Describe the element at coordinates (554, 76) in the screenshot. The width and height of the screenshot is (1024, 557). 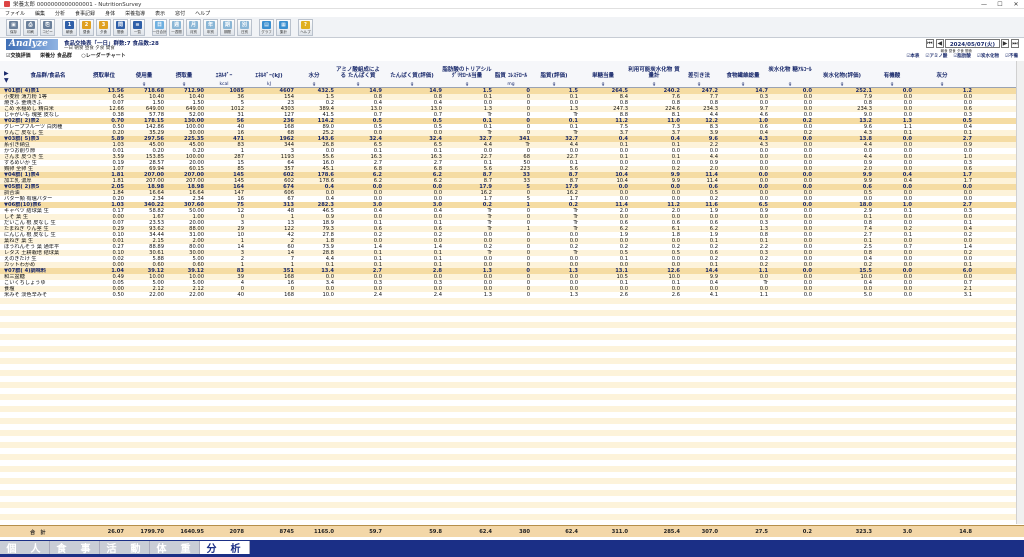
I see `column-header: 脂質(評価)` at that location.